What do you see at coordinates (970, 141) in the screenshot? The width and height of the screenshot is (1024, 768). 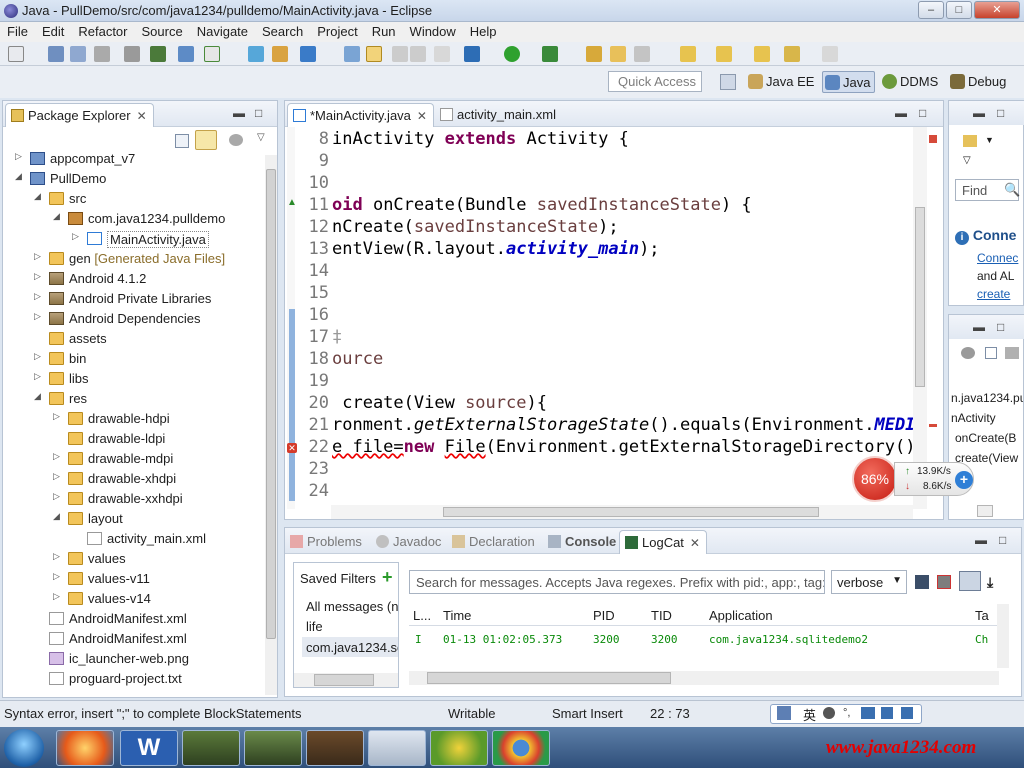 I see `new-task-icon` at bounding box center [970, 141].